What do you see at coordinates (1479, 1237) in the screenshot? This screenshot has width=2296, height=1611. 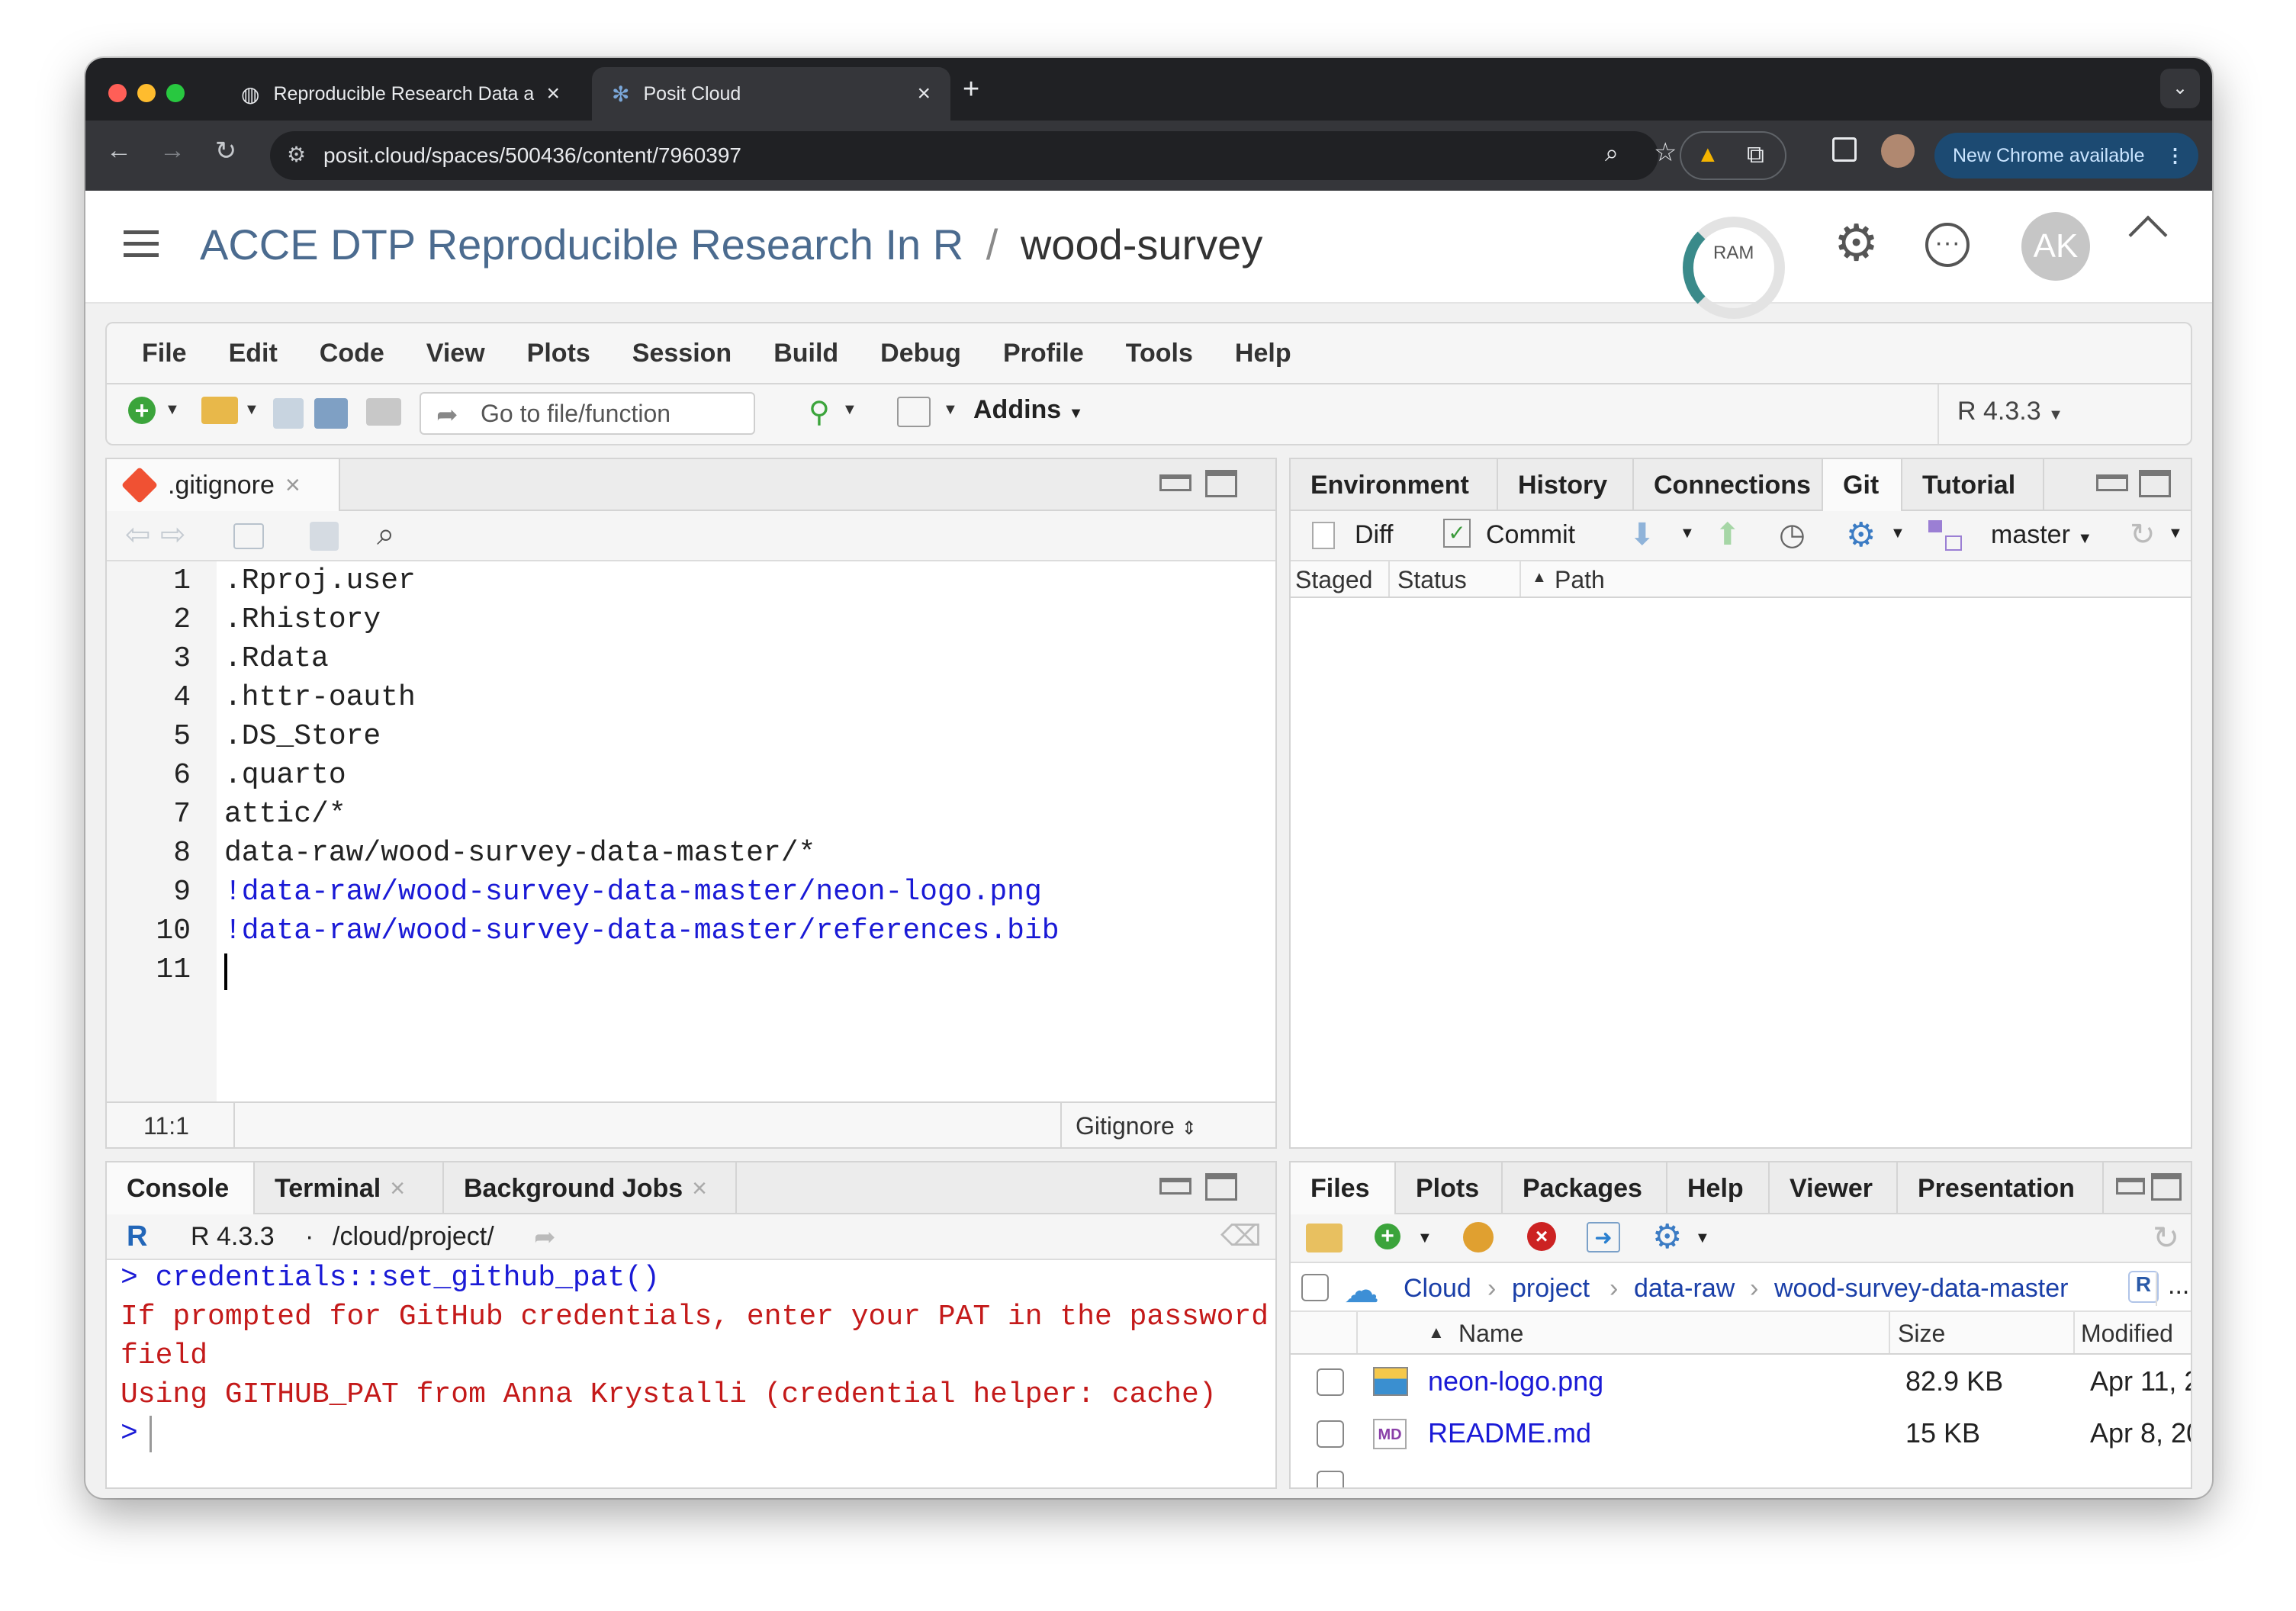 I see `upload-icon` at bounding box center [1479, 1237].